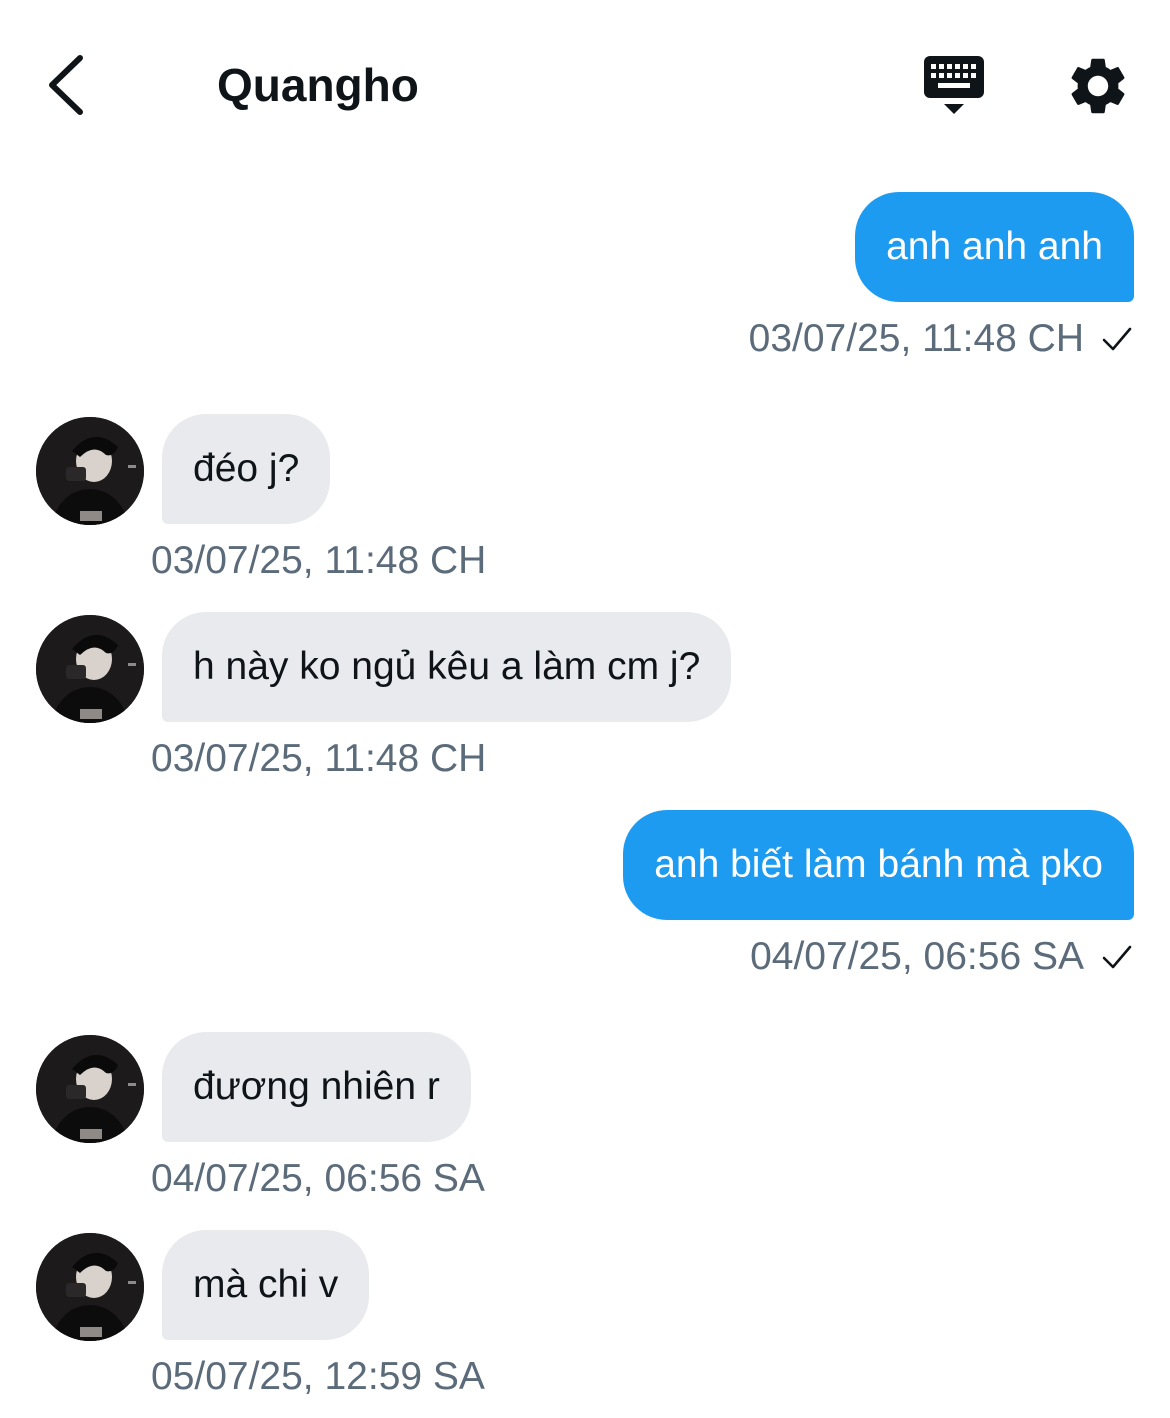 The image size is (1170, 1418). Describe the element at coordinates (316, 1087) in the screenshot. I see `message-bubble: đương nhiên r` at that location.